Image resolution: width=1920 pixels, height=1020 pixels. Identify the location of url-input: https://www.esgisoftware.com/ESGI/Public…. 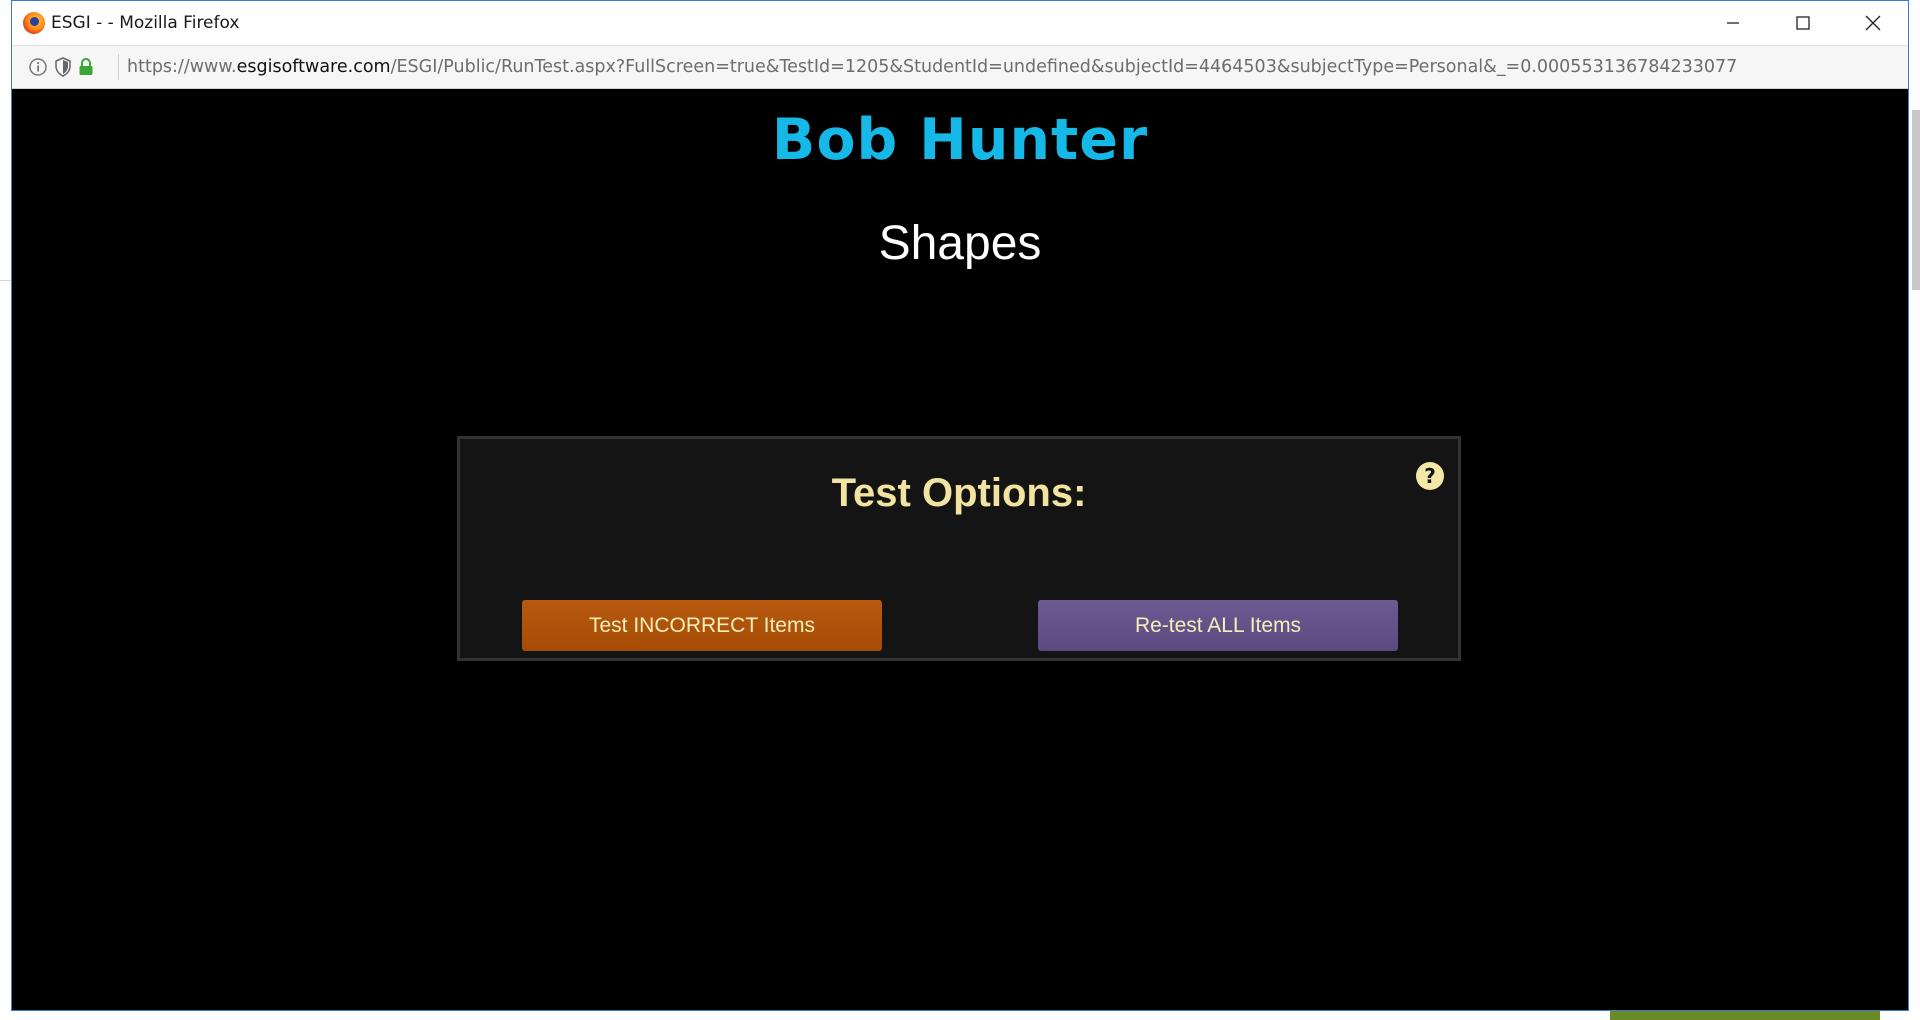
(932, 67).